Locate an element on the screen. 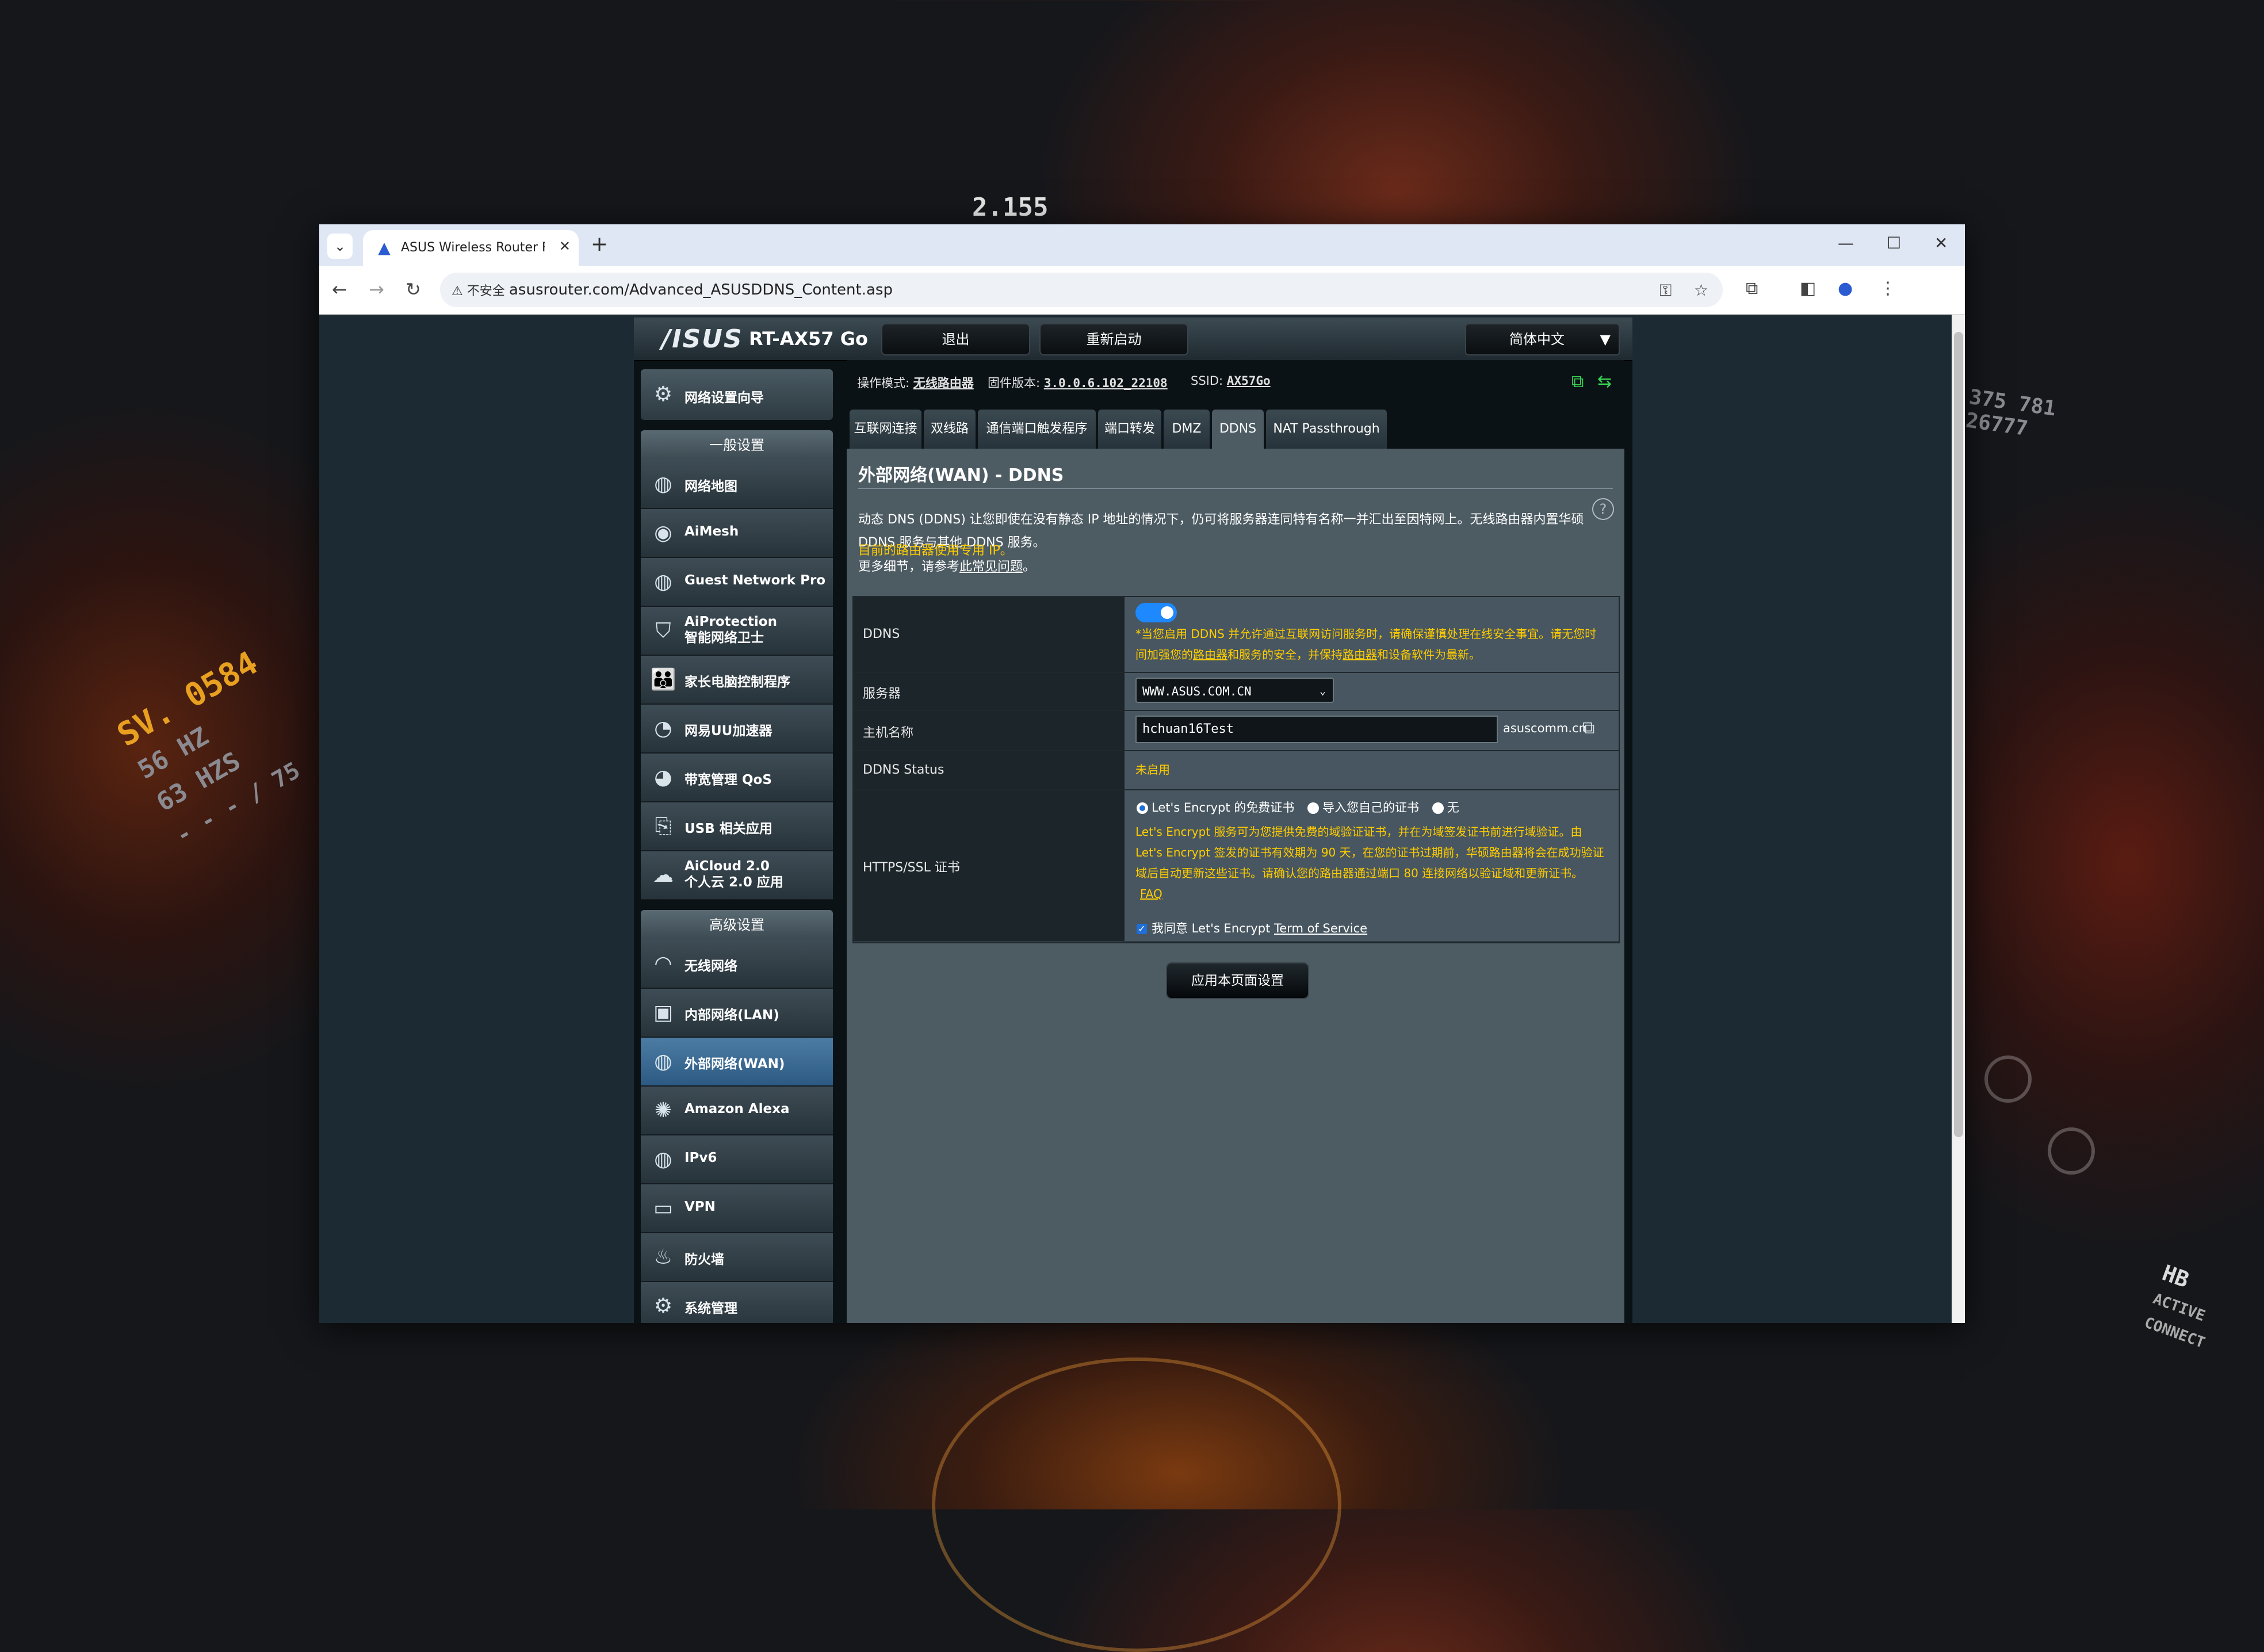  title-divider is located at coordinates (1235, 488).